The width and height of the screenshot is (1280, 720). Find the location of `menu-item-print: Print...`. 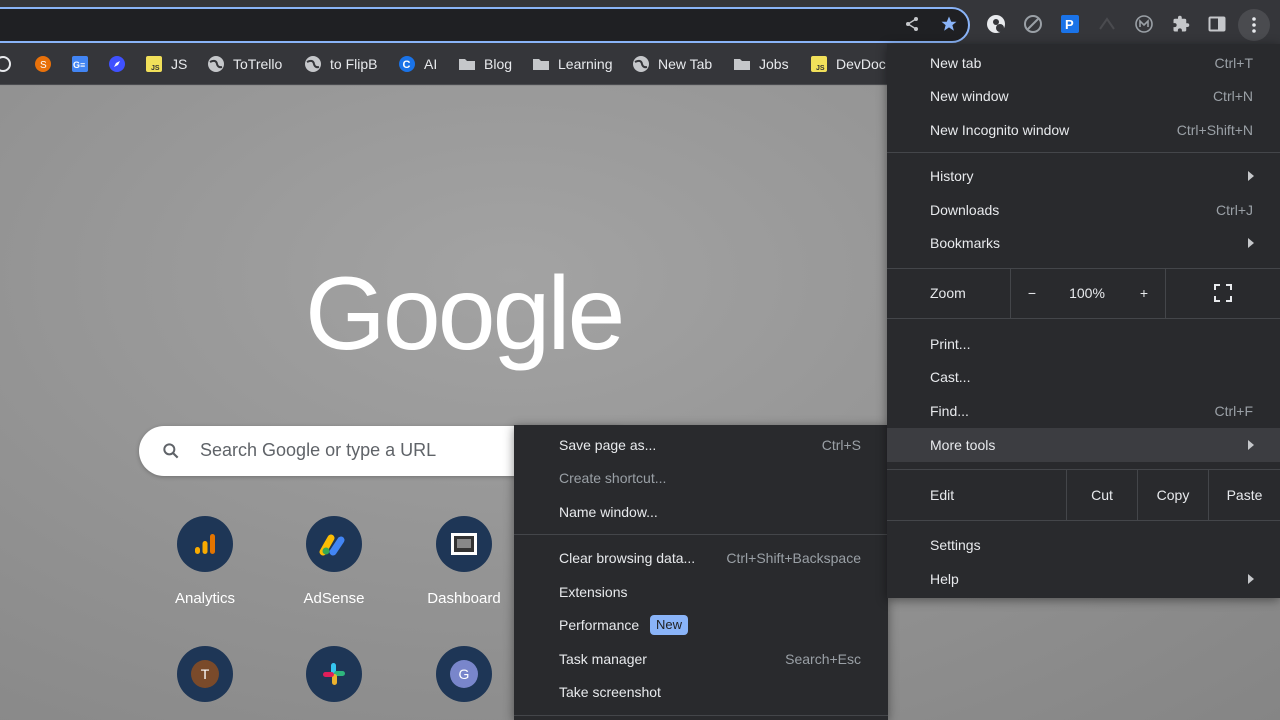

menu-item-print: Print... is located at coordinates (1083, 344).